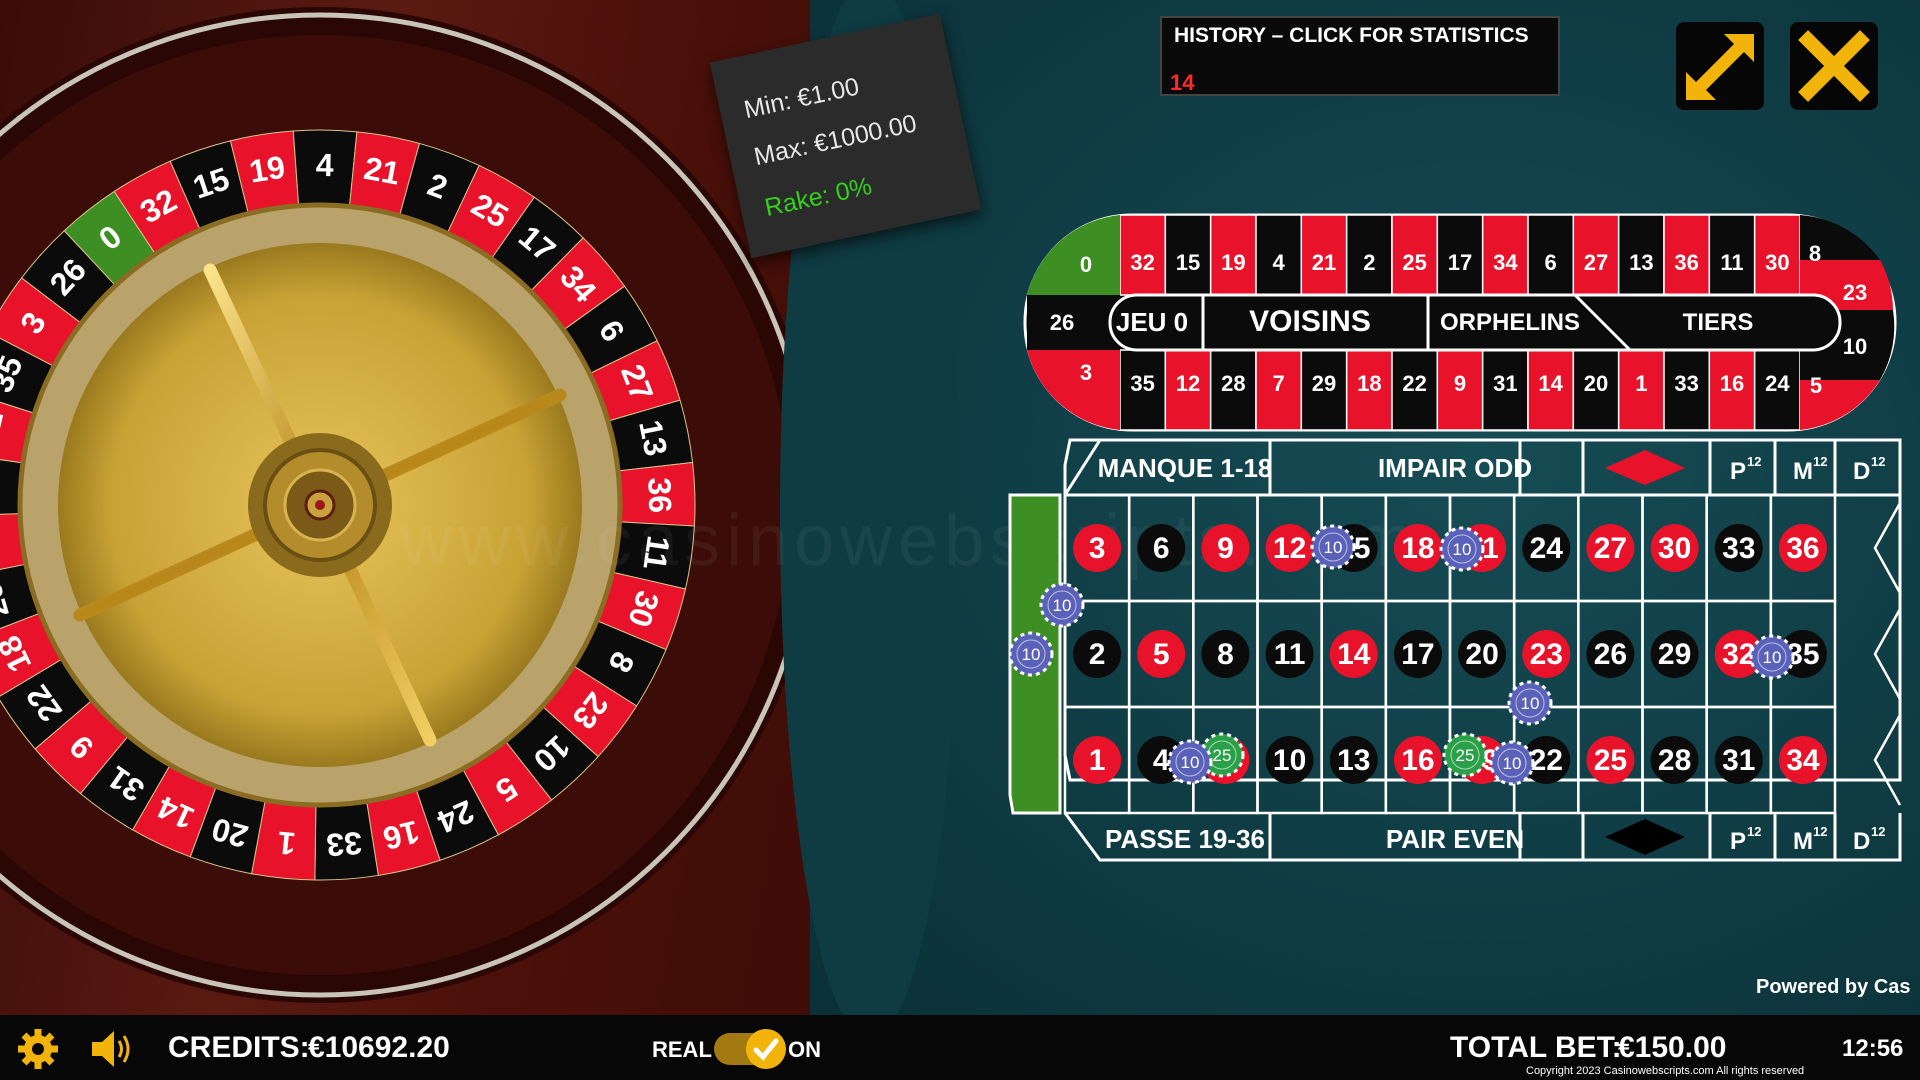 The image size is (1920, 1080). What do you see at coordinates (1816, 385) in the screenshot?
I see `racetrack-right-5: 5` at bounding box center [1816, 385].